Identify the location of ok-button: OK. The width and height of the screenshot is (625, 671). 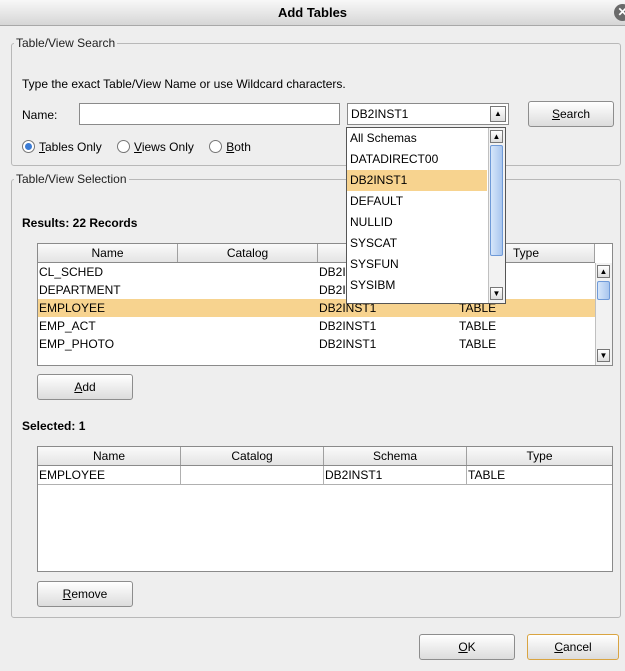
(467, 647).